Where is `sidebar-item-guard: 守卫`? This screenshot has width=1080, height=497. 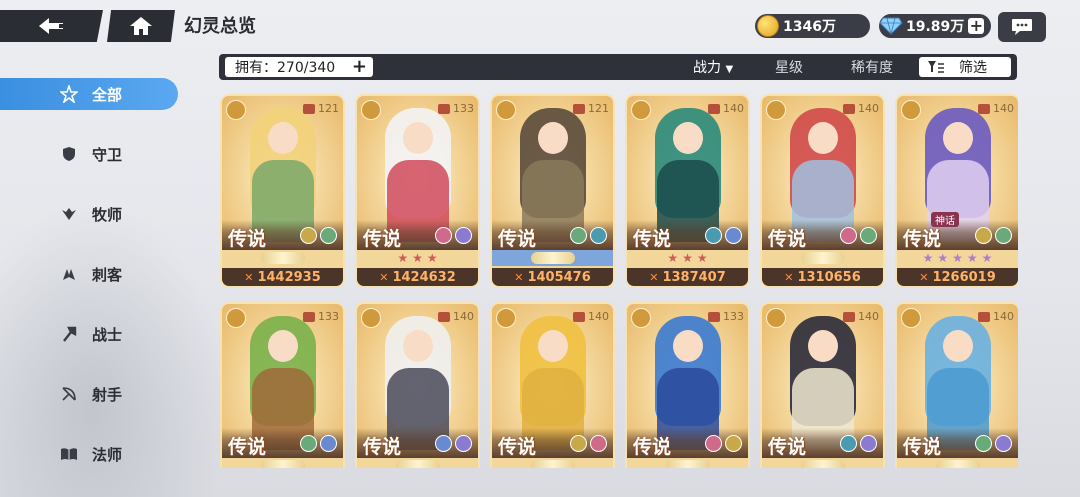
sidebar-item-guard: 守卫 is located at coordinates (89, 154).